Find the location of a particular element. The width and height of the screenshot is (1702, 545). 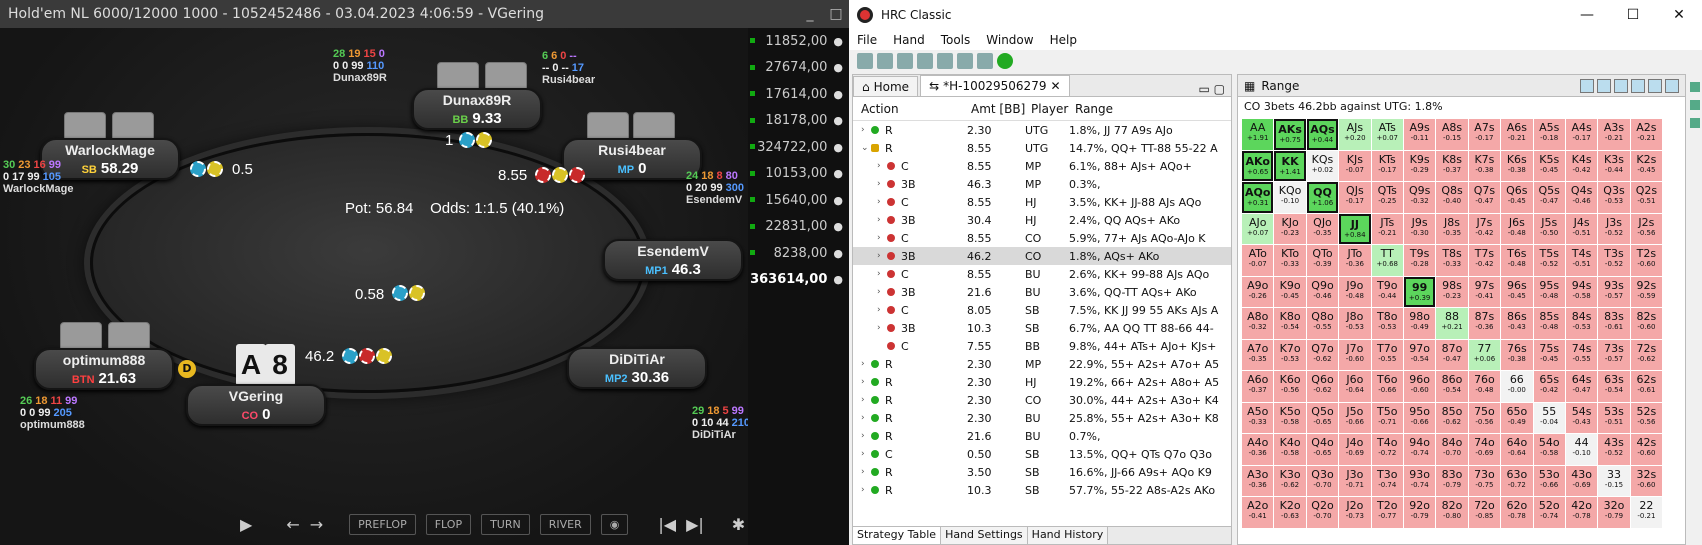

range-cell: 33 -0.15 is located at coordinates (1614, 480).